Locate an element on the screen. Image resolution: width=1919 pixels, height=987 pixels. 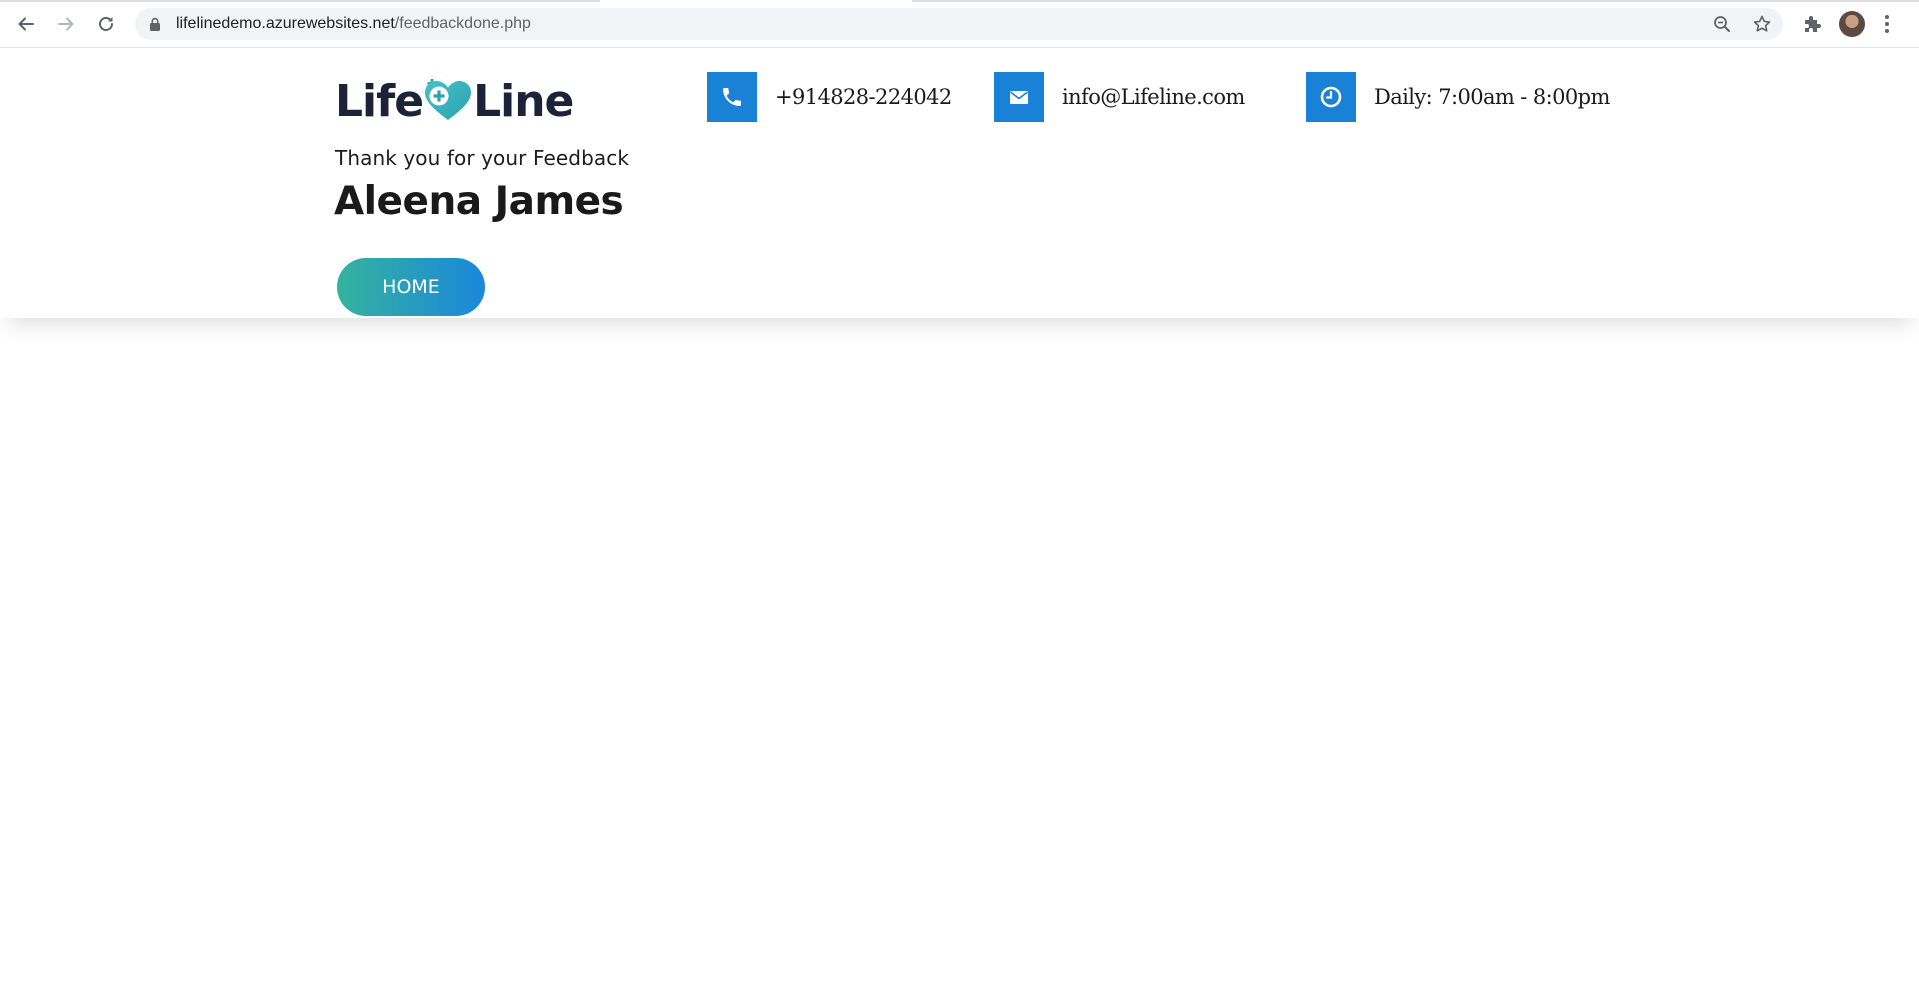
arrow-left-icon is located at coordinates (26, 24).